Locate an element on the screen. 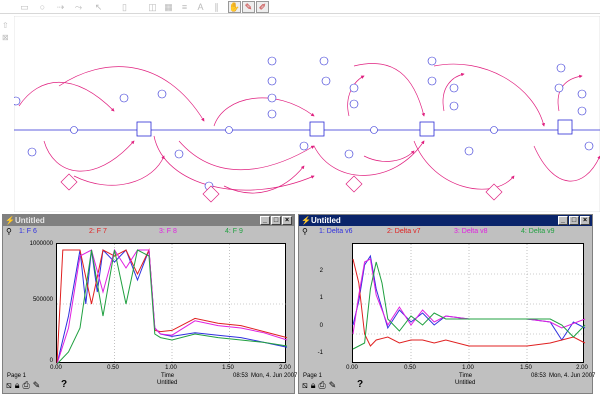  arrow-icon: ⇢ is located at coordinates (60, 7).